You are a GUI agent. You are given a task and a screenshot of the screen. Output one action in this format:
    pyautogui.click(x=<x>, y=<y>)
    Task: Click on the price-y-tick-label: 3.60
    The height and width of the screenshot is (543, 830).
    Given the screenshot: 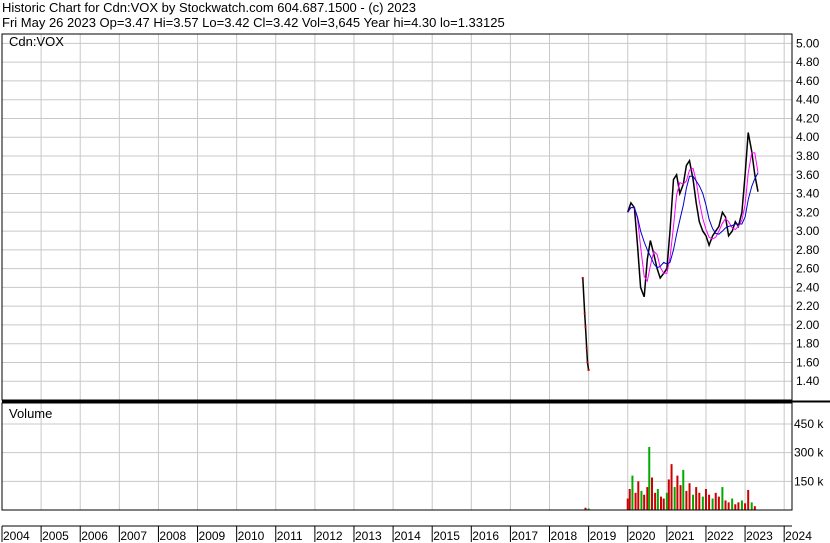 What is the action you would take?
    pyautogui.click(x=808, y=175)
    